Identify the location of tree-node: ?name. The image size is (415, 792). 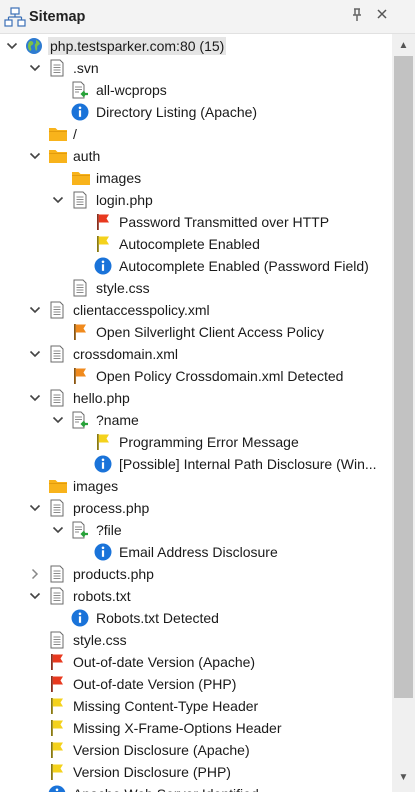
(196, 420).